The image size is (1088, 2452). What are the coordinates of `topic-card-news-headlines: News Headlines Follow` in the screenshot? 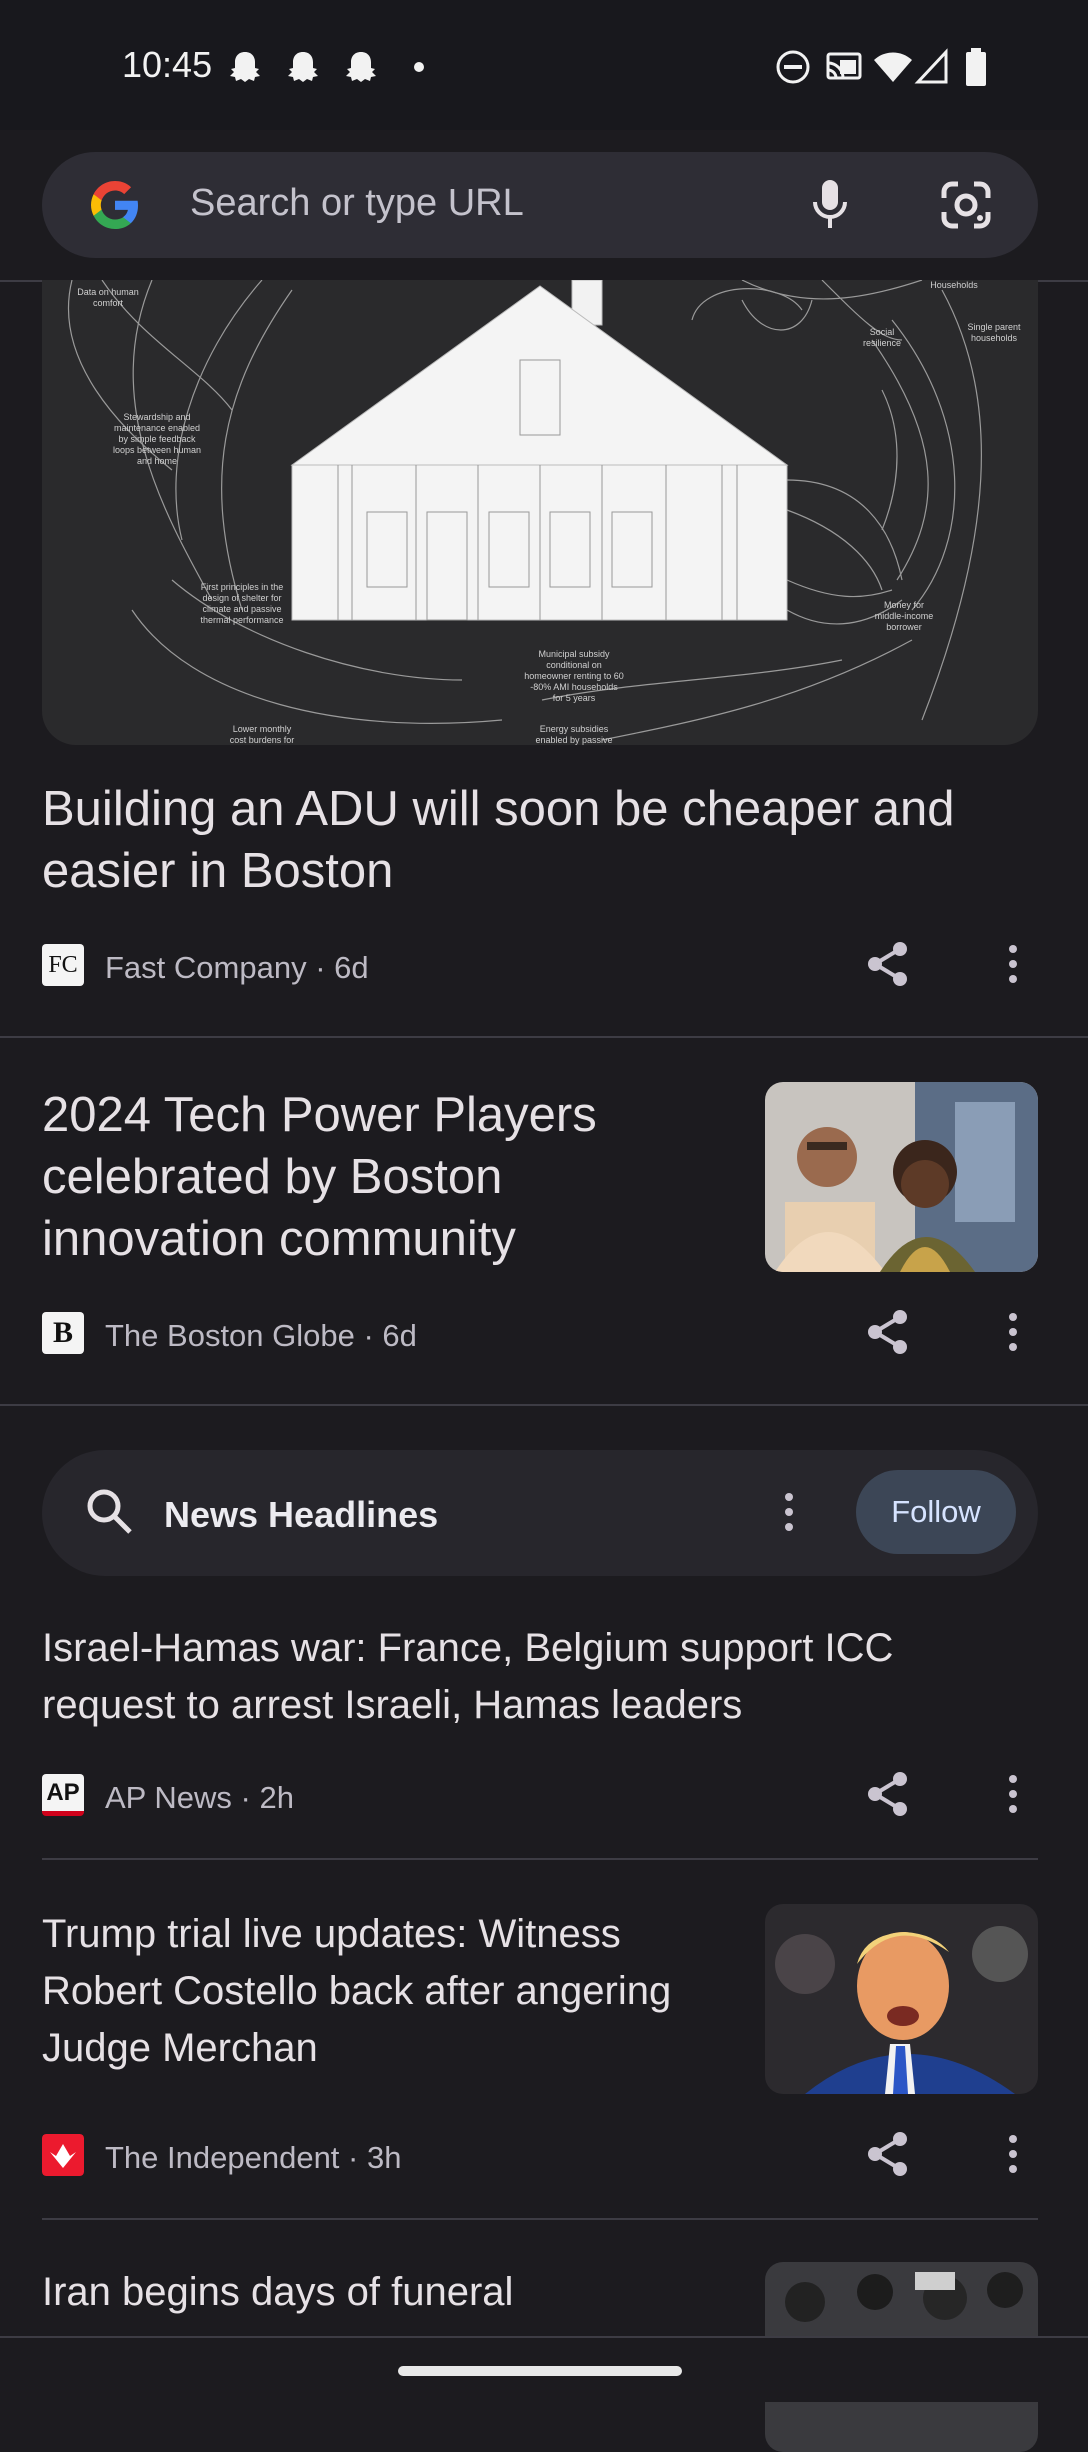 It's located at (540, 1513).